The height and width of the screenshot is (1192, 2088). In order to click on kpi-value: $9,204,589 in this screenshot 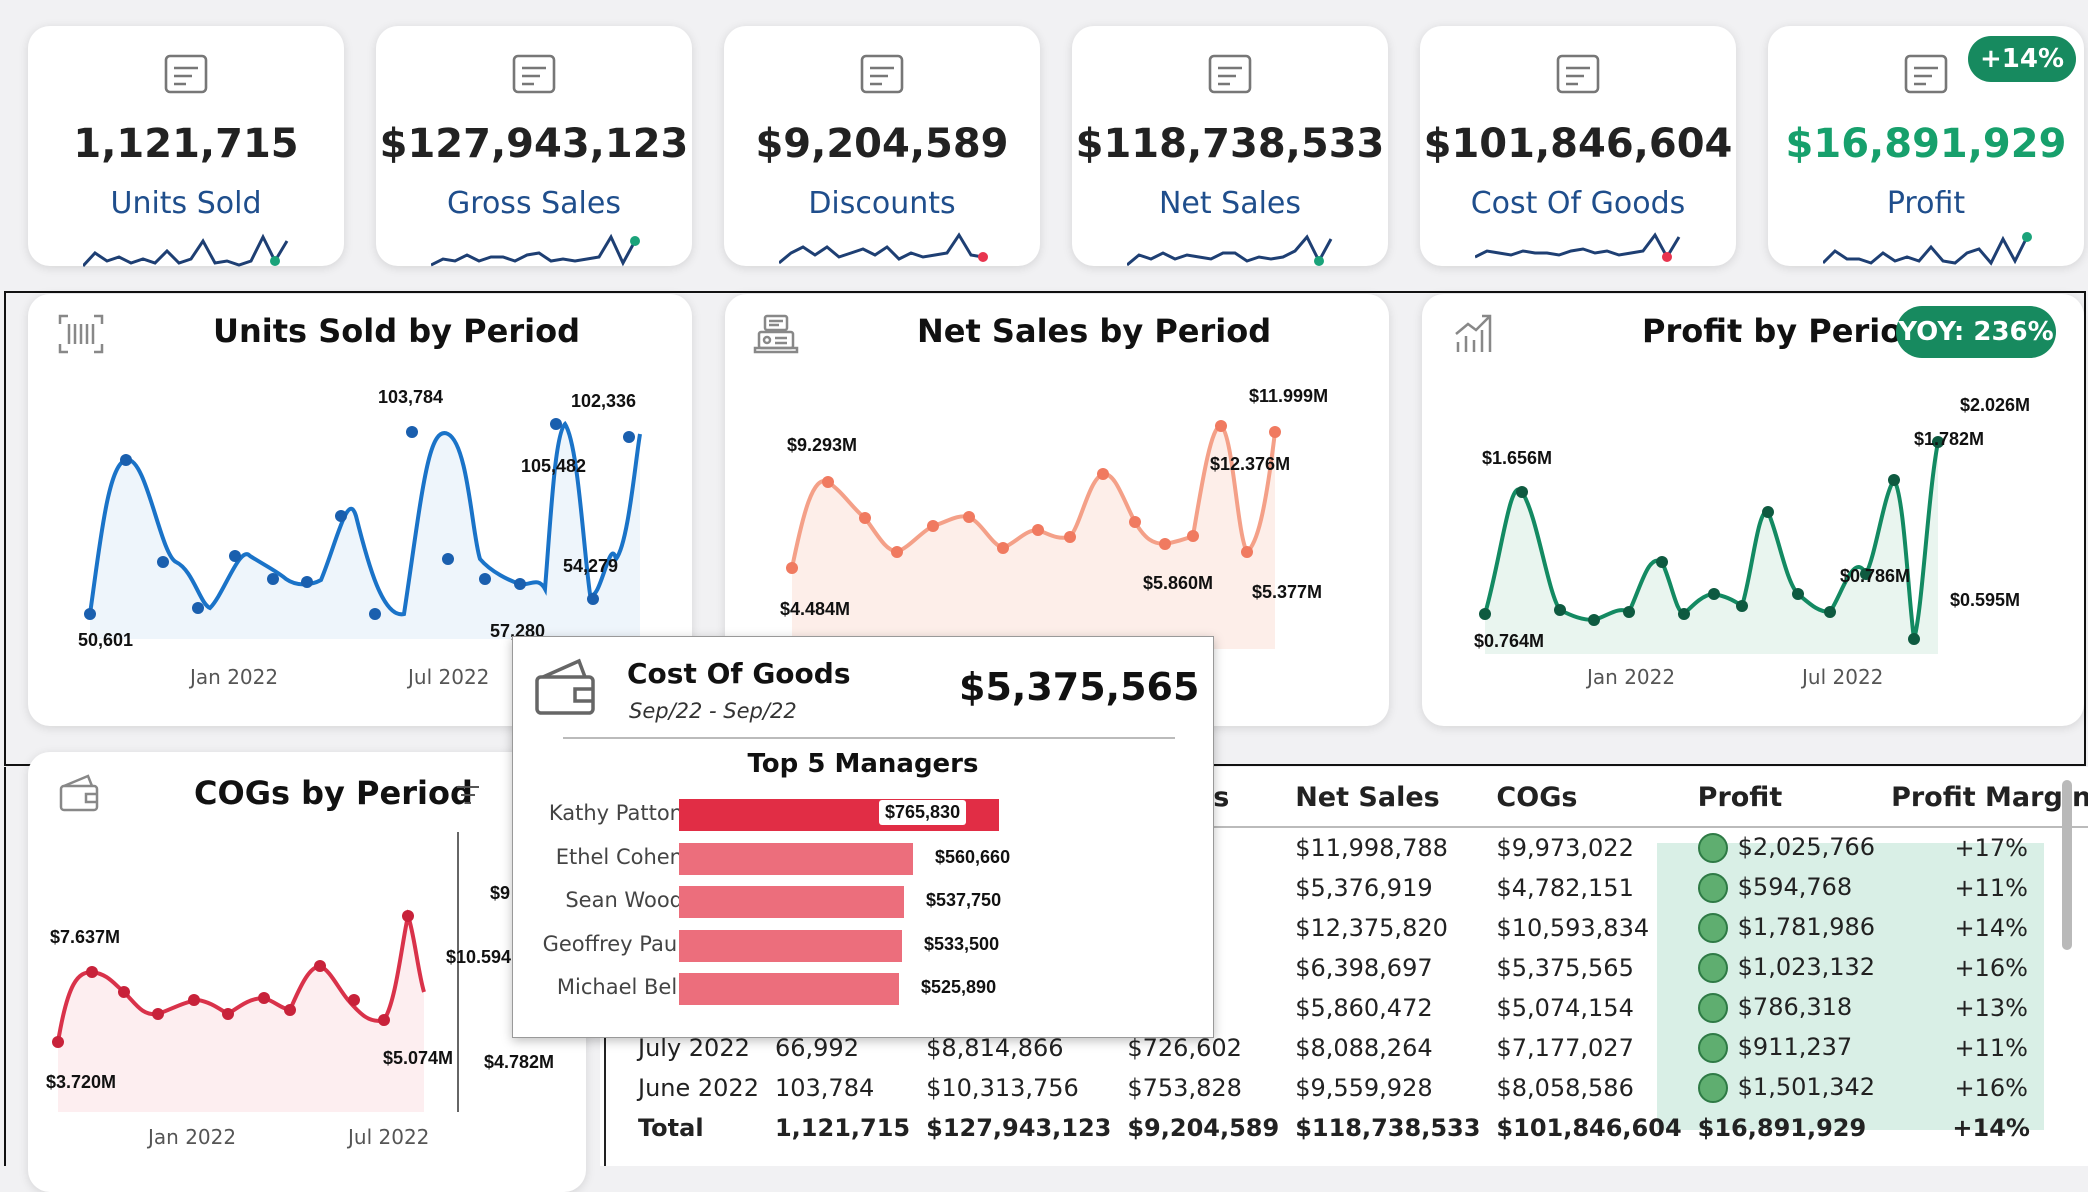, I will do `click(882, 144)`.